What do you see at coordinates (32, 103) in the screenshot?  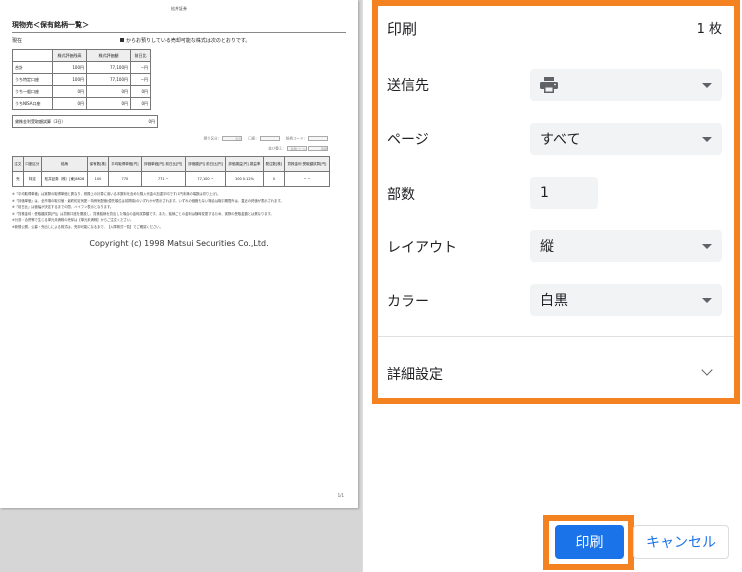 I see `table-cell: うちNISA口座` at bounding box center [32, 103].